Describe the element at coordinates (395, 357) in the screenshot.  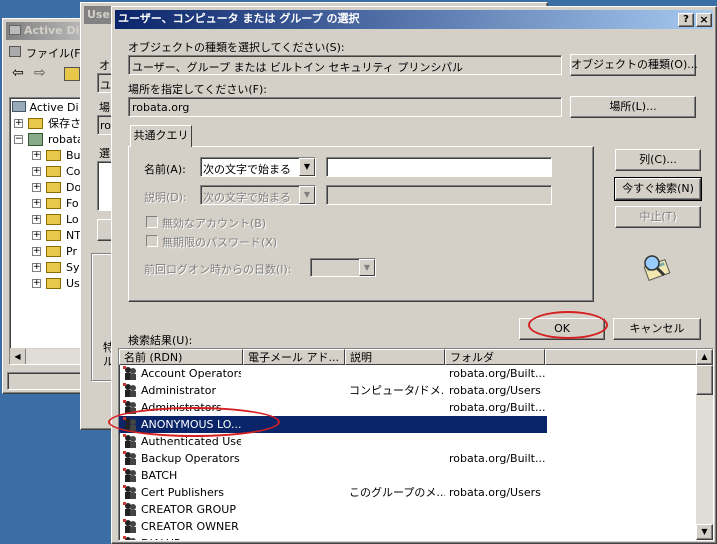
I see `column-header-description: 説明` at that location.